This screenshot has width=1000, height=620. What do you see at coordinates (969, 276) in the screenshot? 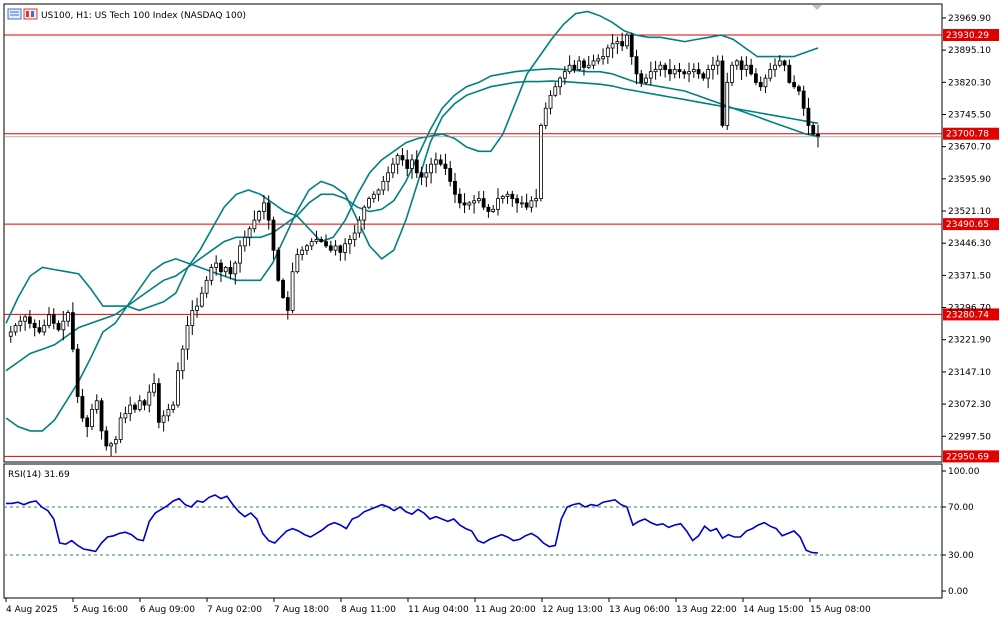
I see `y-tick-label: 23371.50` at bounding box center [969, 276].